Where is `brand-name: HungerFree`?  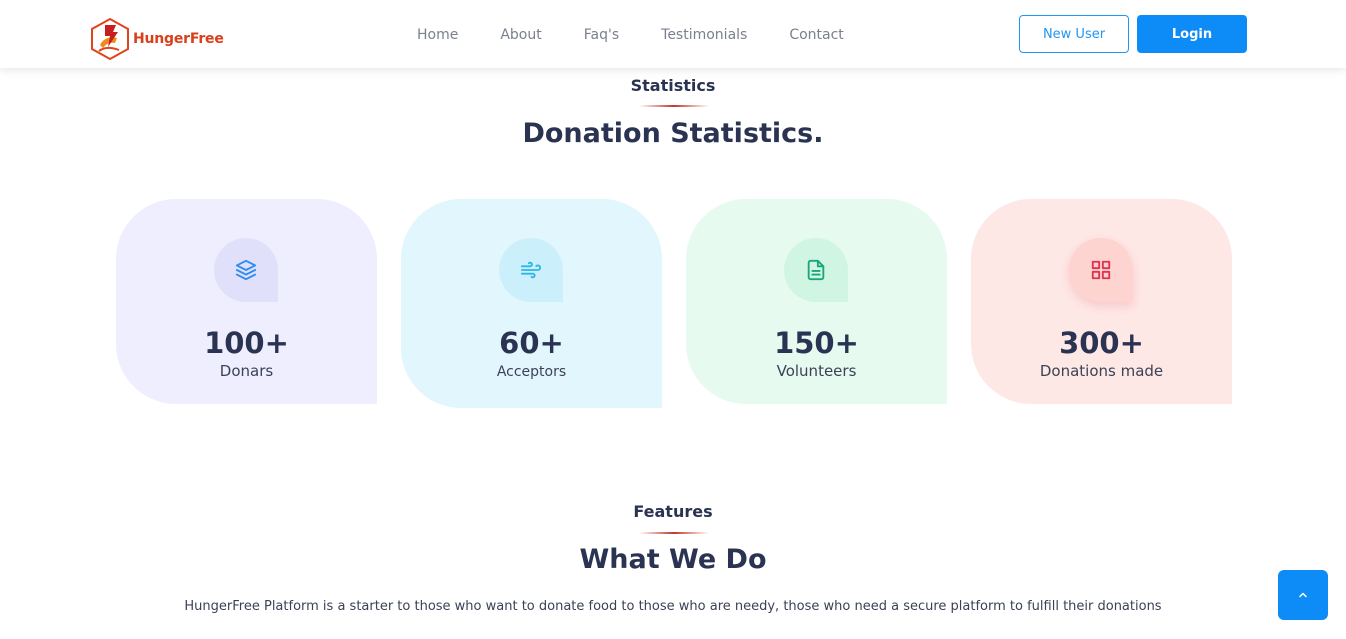
brand-name: HungerFree is located at coordinates (178, 39).